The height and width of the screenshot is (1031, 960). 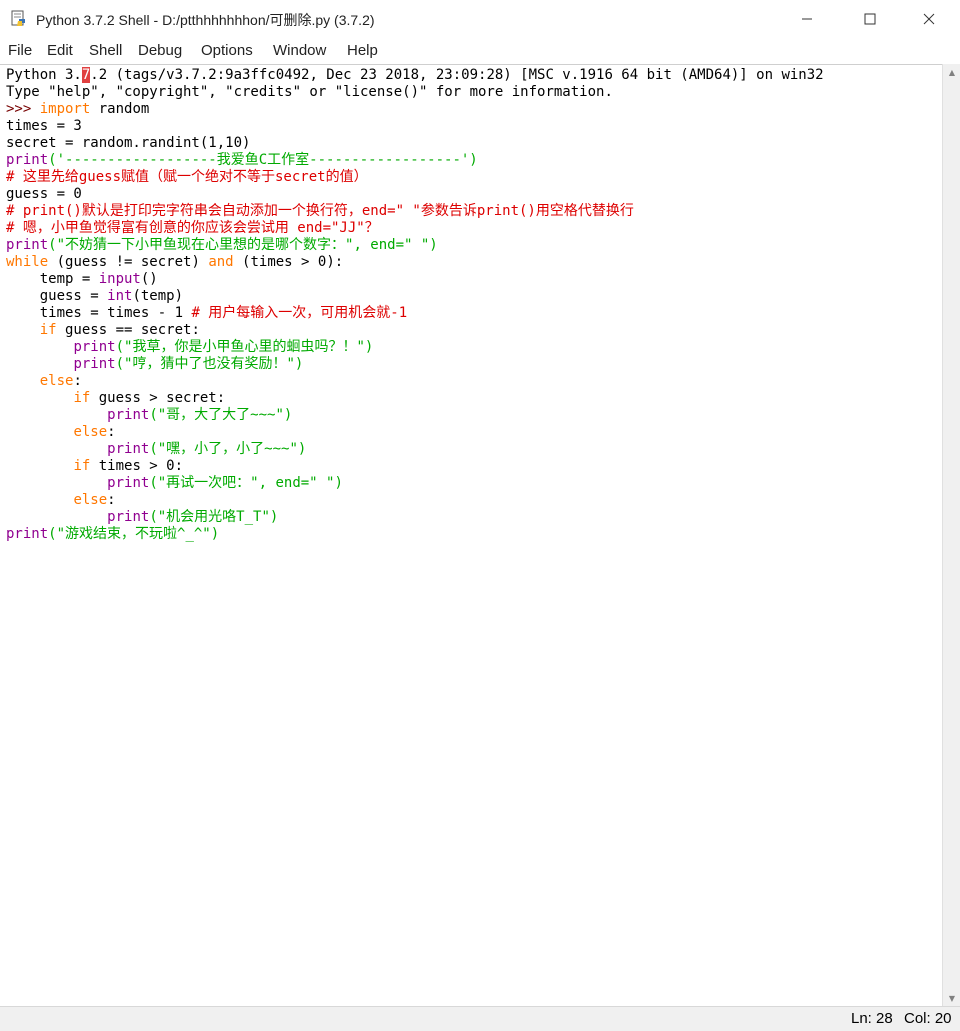 I want to click on code-line: print("嘿，小了，小了~~~"), so click(x=415, y=449).